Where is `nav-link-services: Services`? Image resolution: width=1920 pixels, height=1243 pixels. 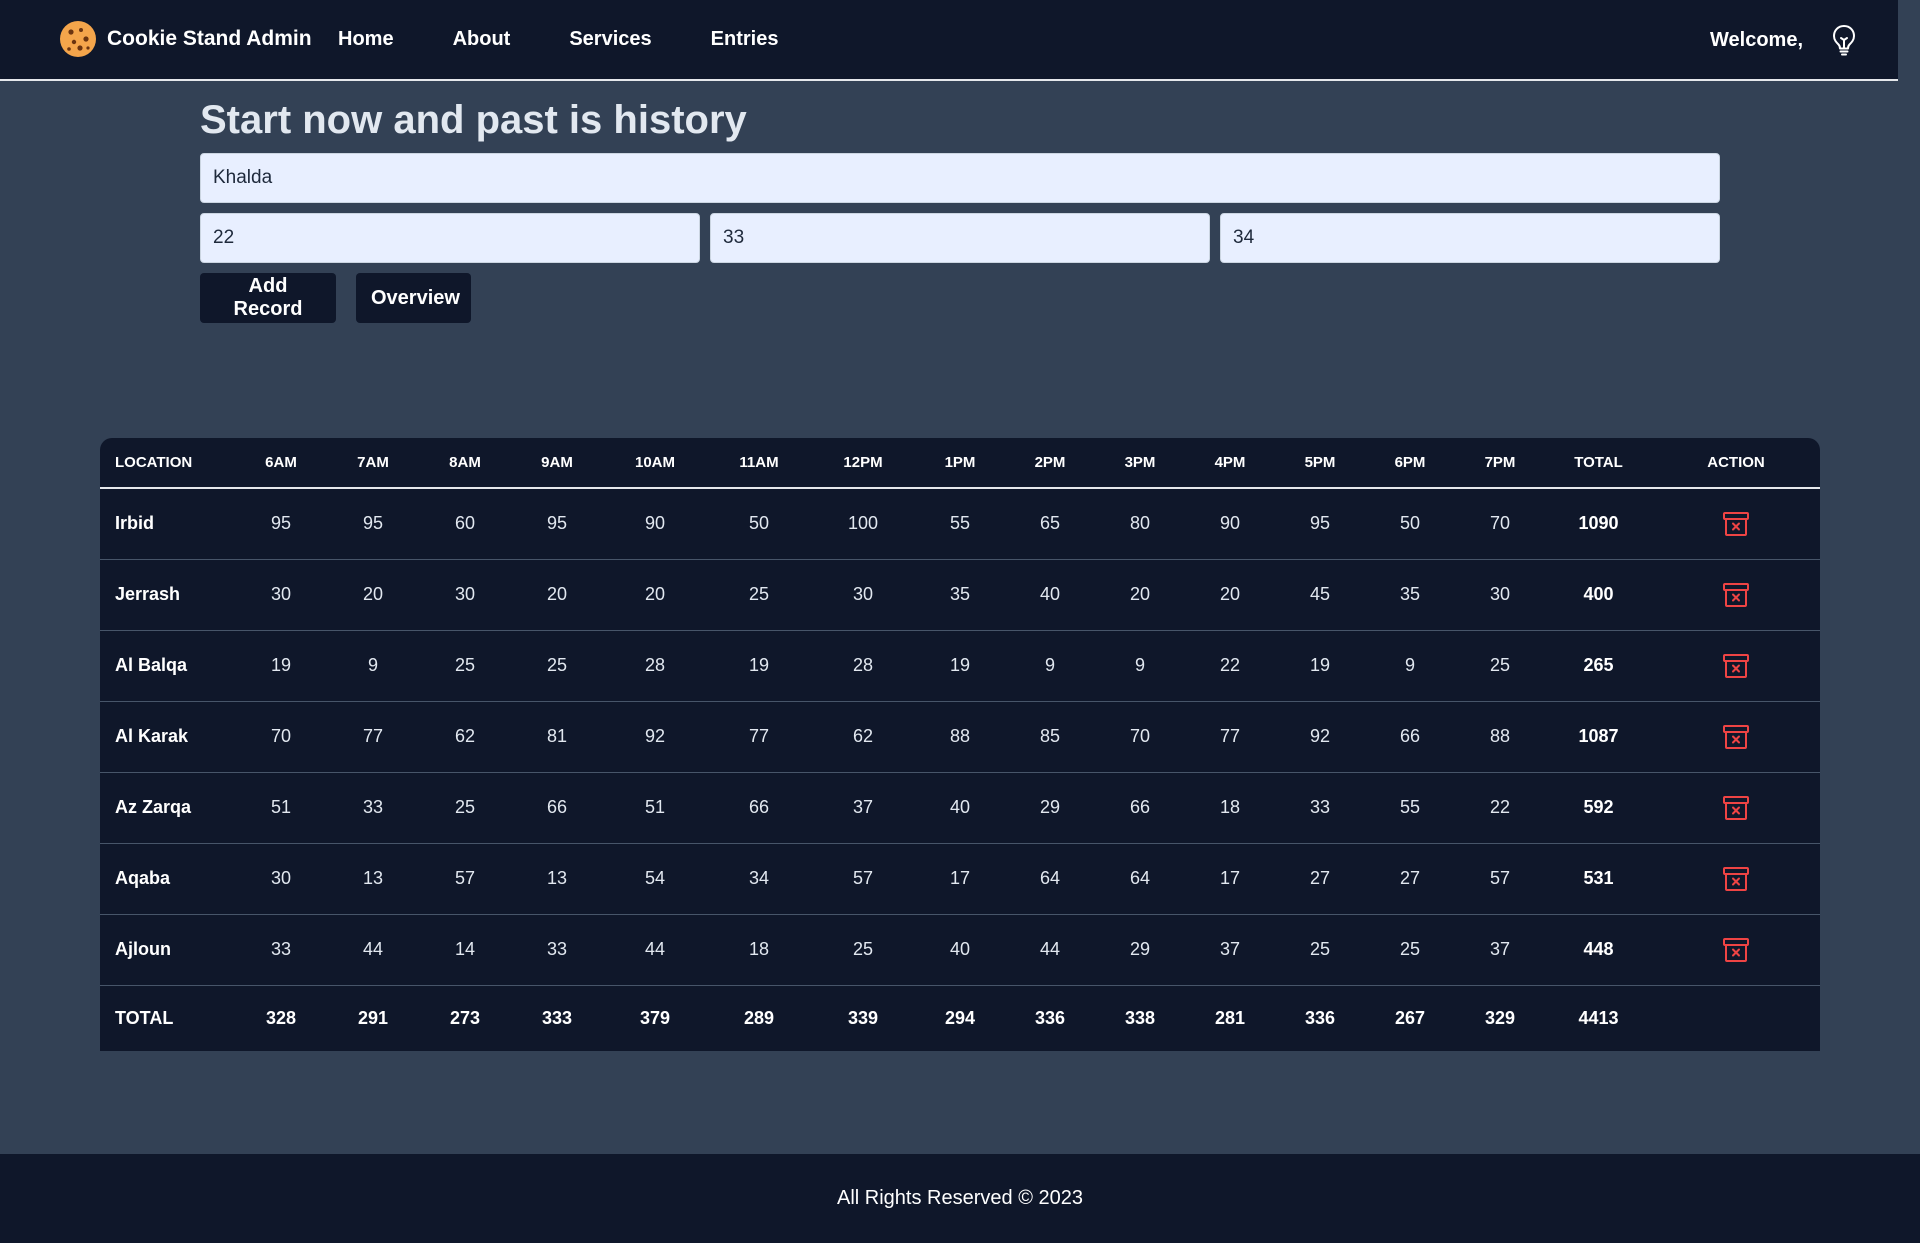 nav-link-services: Services is located at coordinates (610, 39).